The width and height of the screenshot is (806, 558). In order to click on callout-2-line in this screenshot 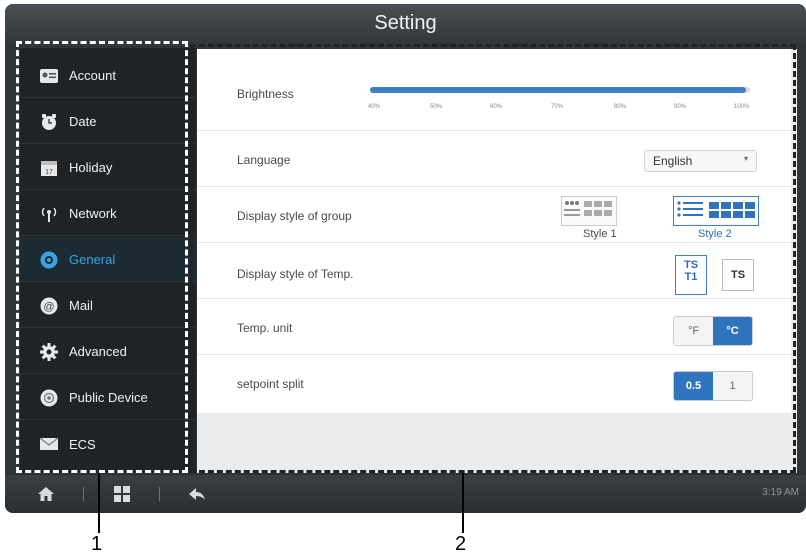, I will do `click(463, 503)`.